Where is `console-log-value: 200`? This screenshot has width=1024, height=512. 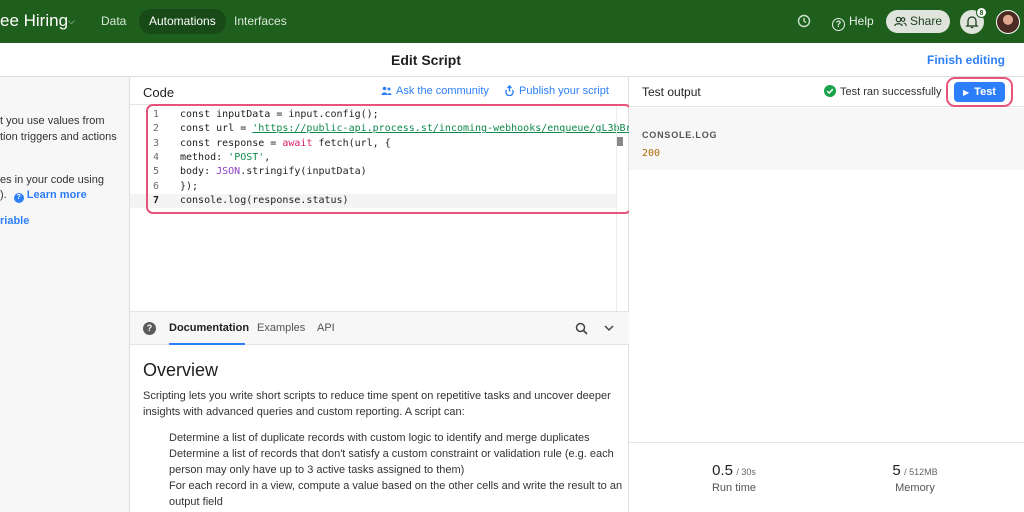 console-log-value: 200 is located at coordinates (651, 153).